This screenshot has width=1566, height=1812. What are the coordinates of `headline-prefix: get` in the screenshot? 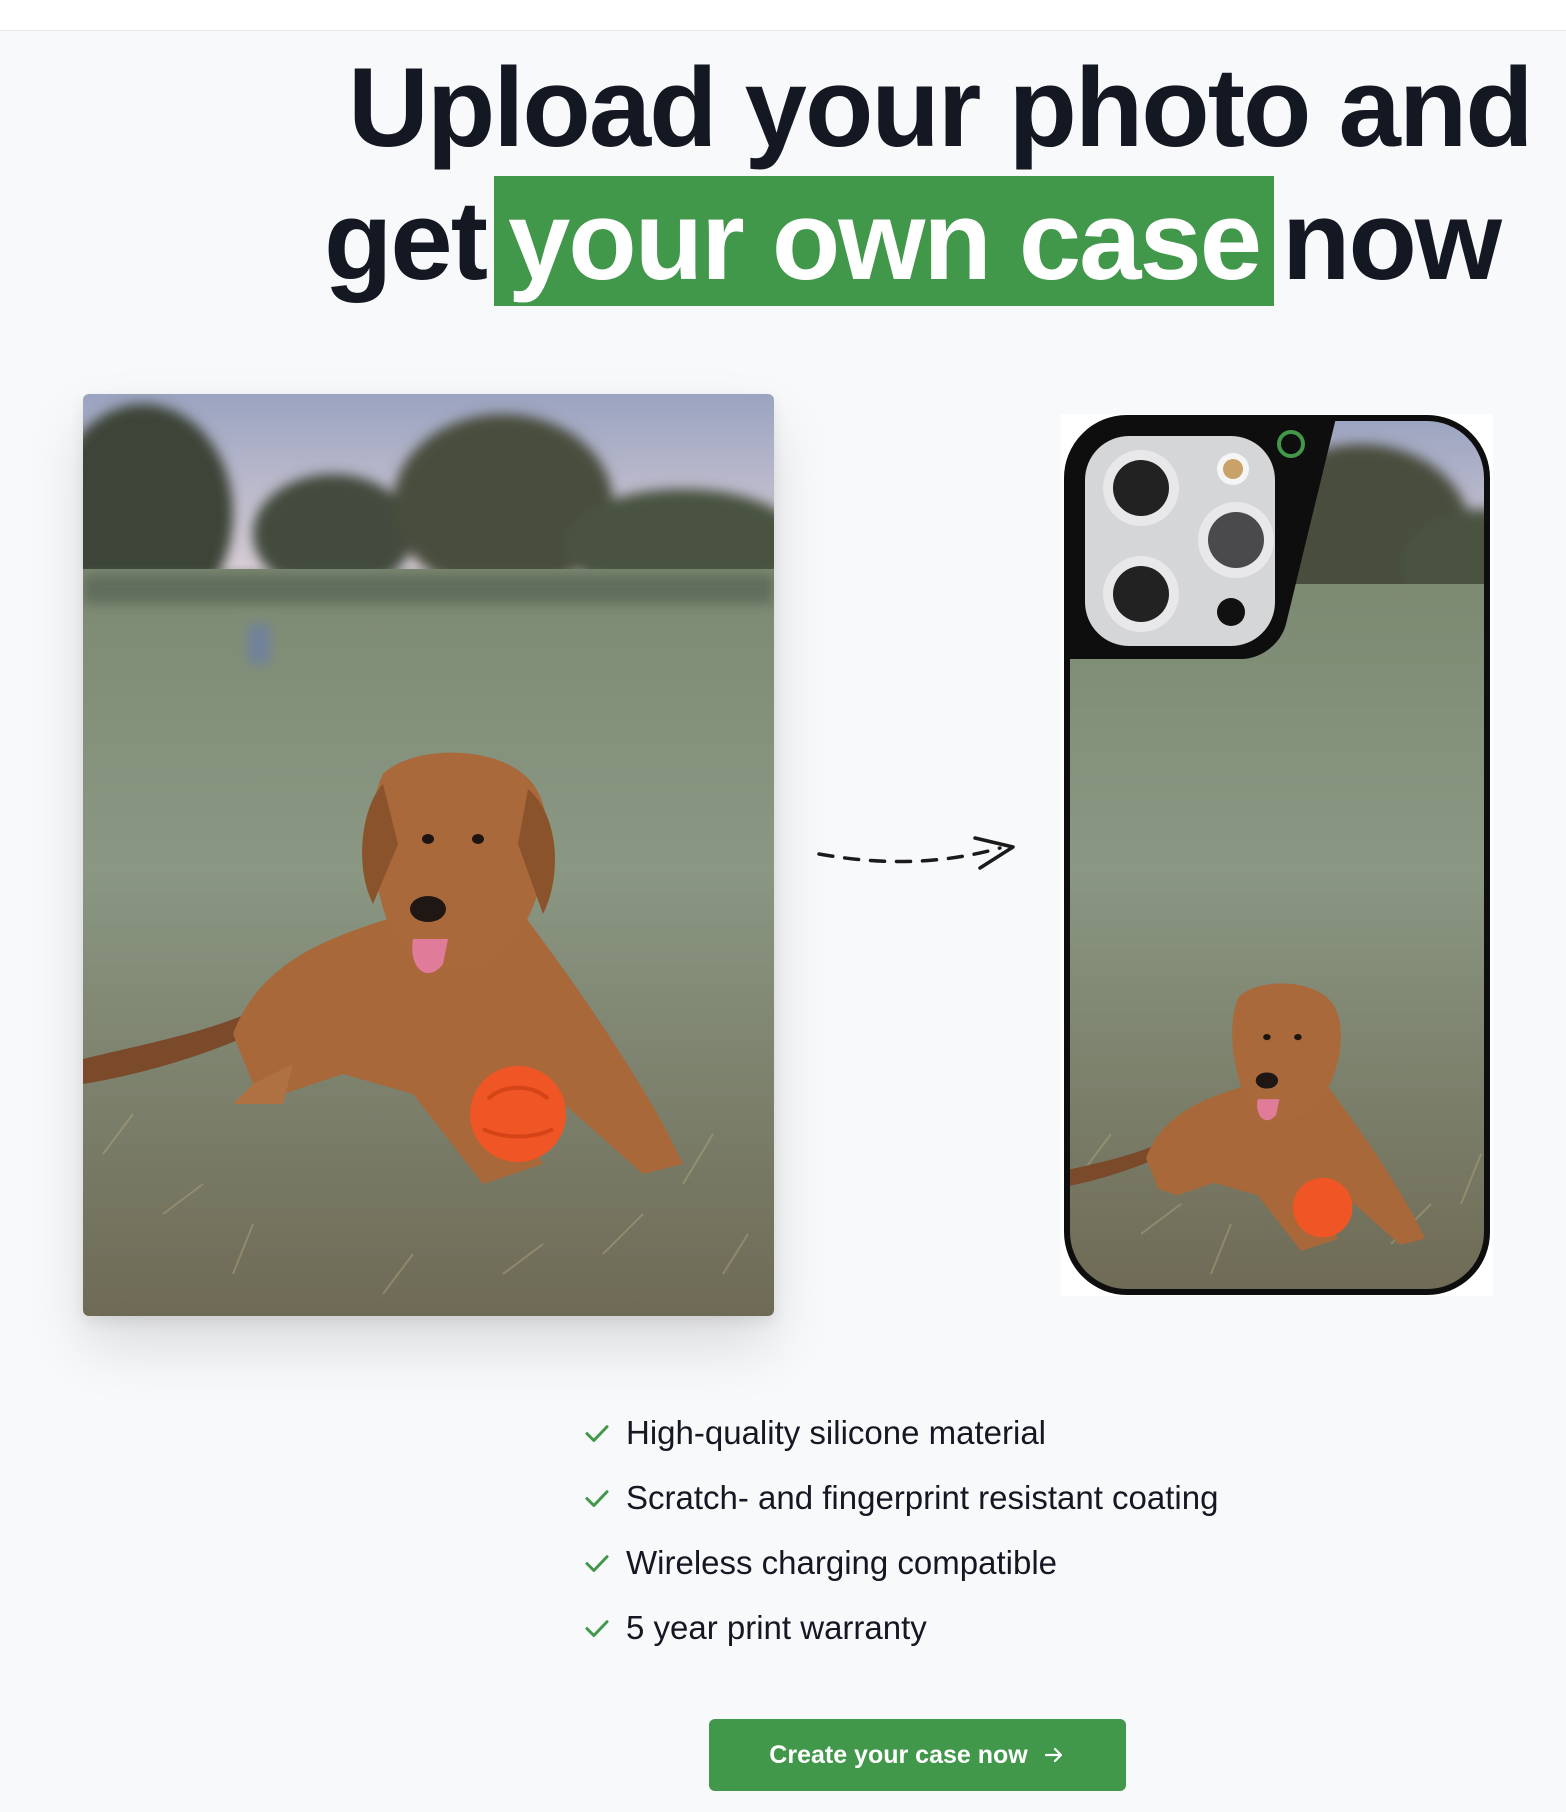 It's located at (406, 240).